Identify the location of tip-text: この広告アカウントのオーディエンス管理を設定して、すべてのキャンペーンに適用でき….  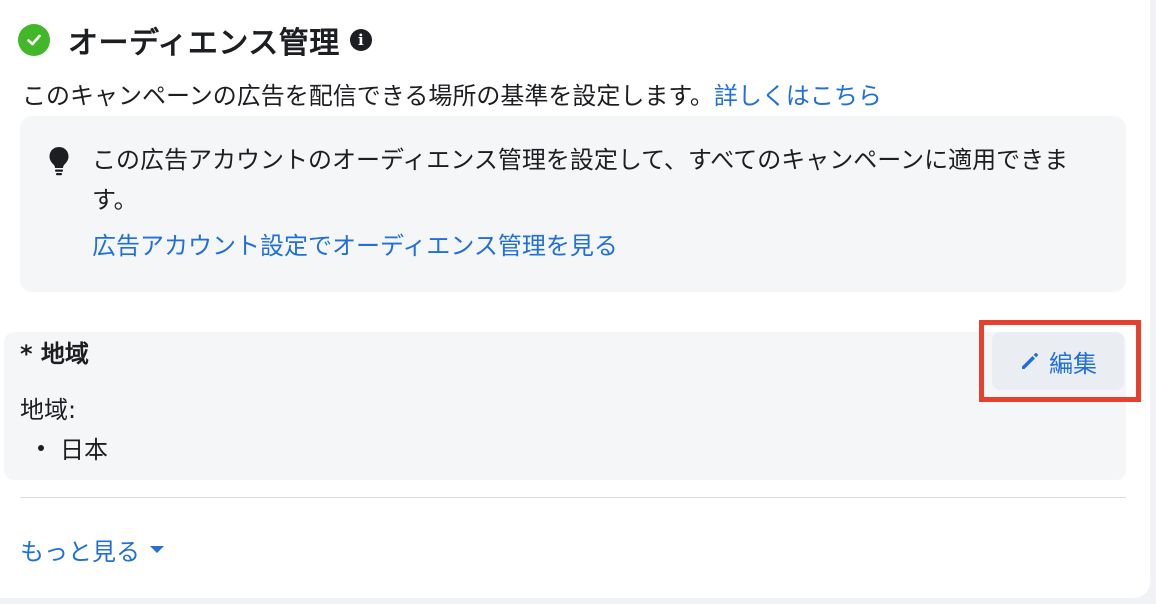
(580, 180).